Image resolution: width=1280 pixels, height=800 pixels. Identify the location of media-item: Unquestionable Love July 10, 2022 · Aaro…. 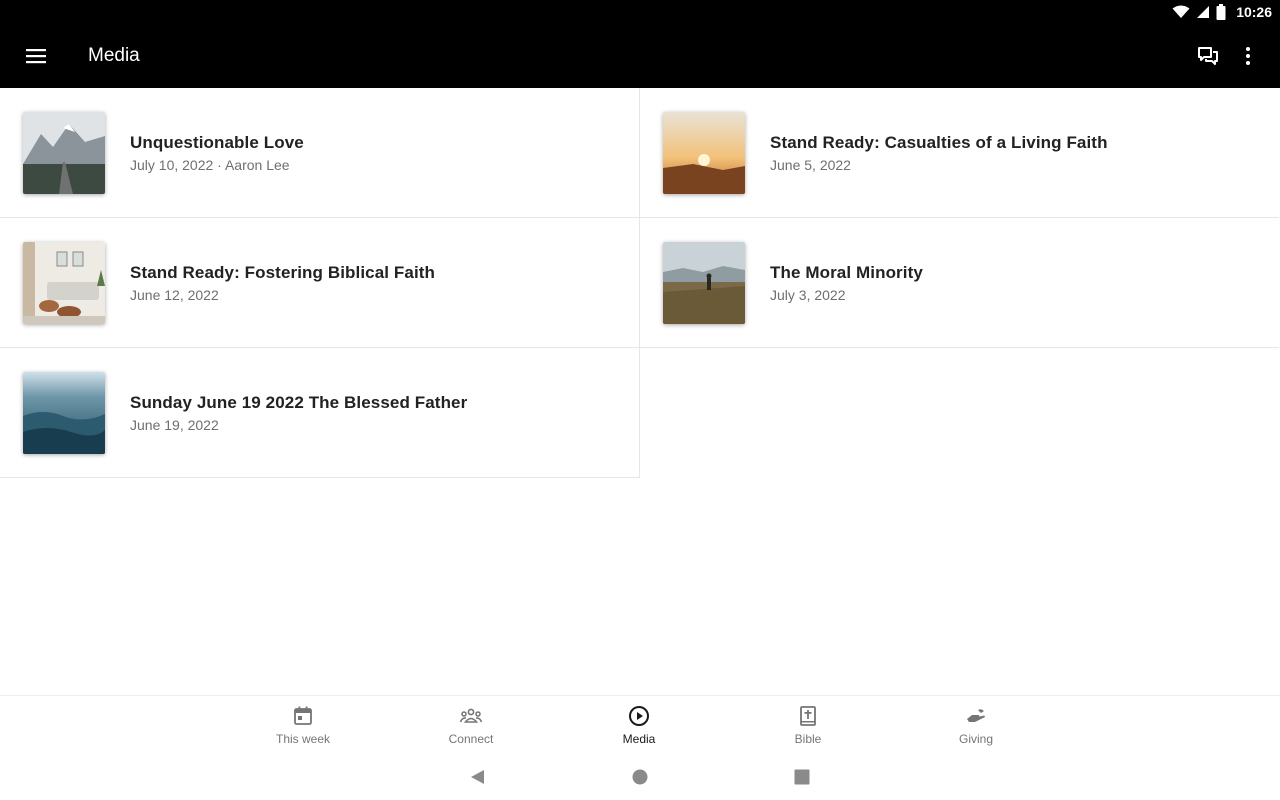
(320, 153).